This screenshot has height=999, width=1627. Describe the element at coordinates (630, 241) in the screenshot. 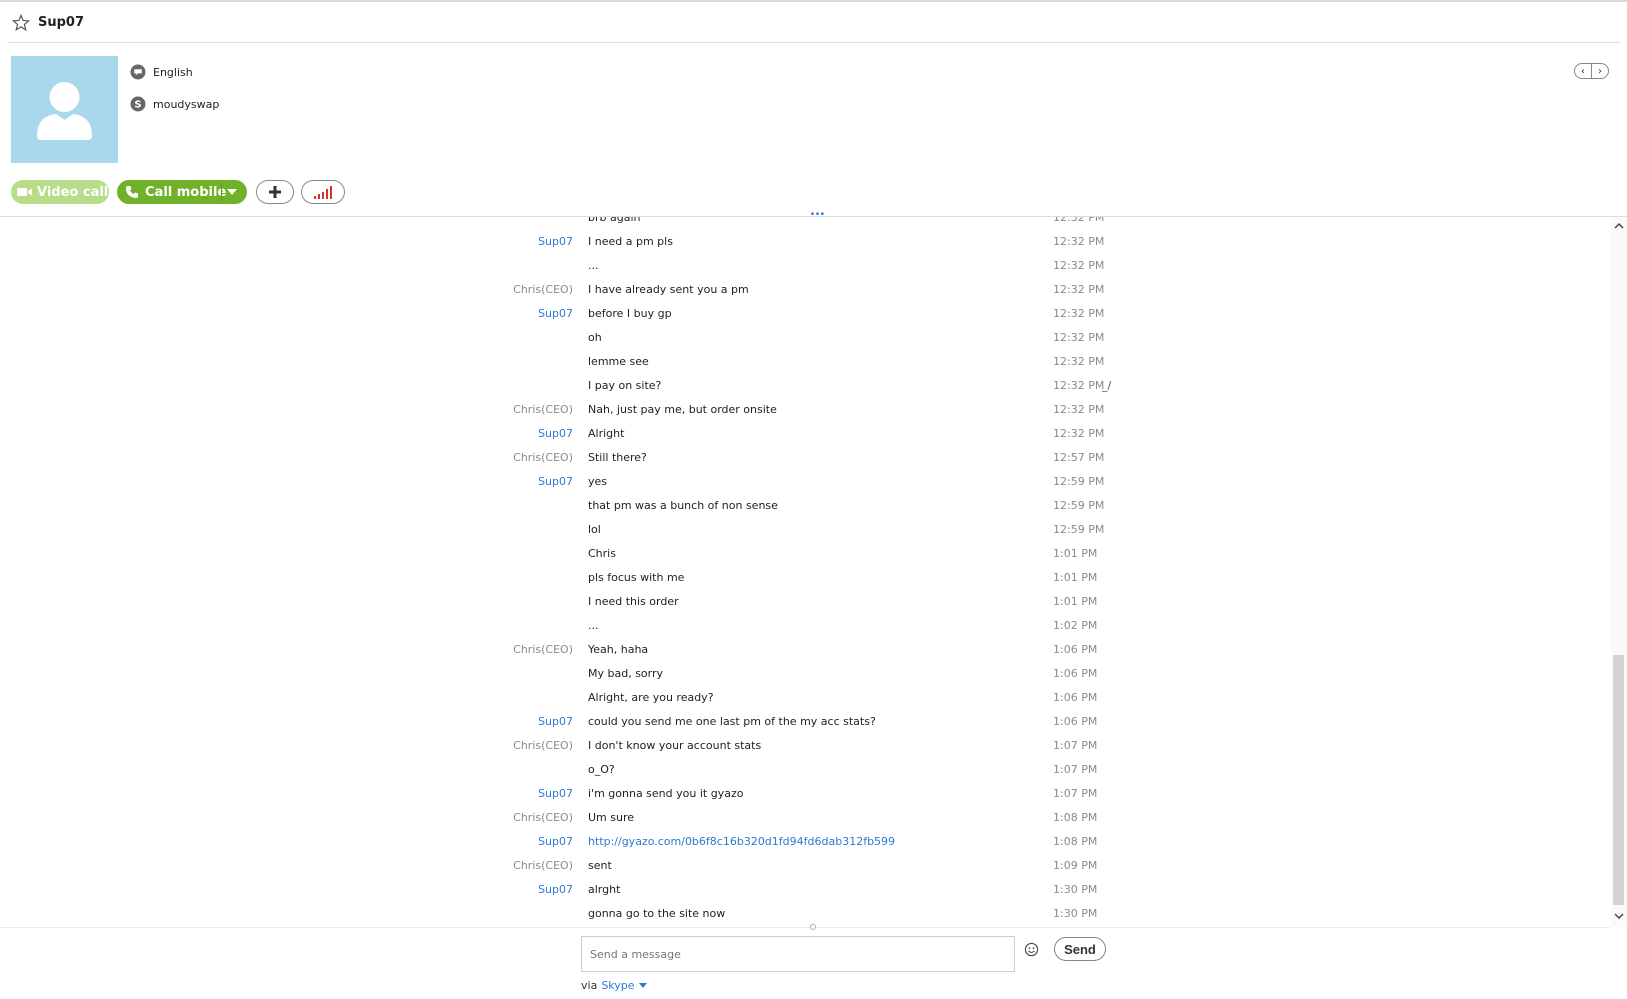

I see `message-text: I need a pm pls` at that location.